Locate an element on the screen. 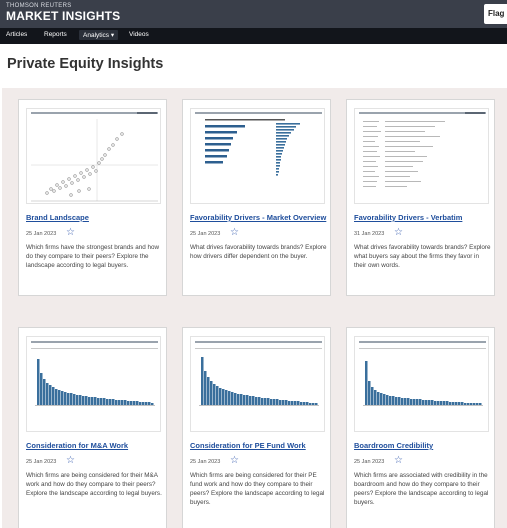 Image resolution: width=507 pixels, height=528 pixels. scatter-thumbnail is located at coordinates (94, 157).